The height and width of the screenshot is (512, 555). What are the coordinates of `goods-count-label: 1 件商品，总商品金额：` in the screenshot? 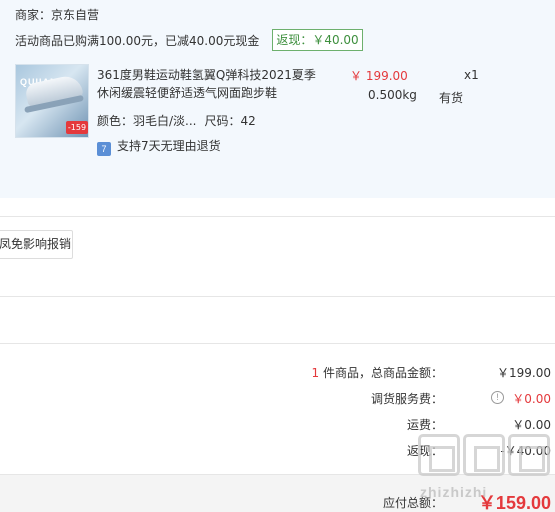 It's located at (377, 372).